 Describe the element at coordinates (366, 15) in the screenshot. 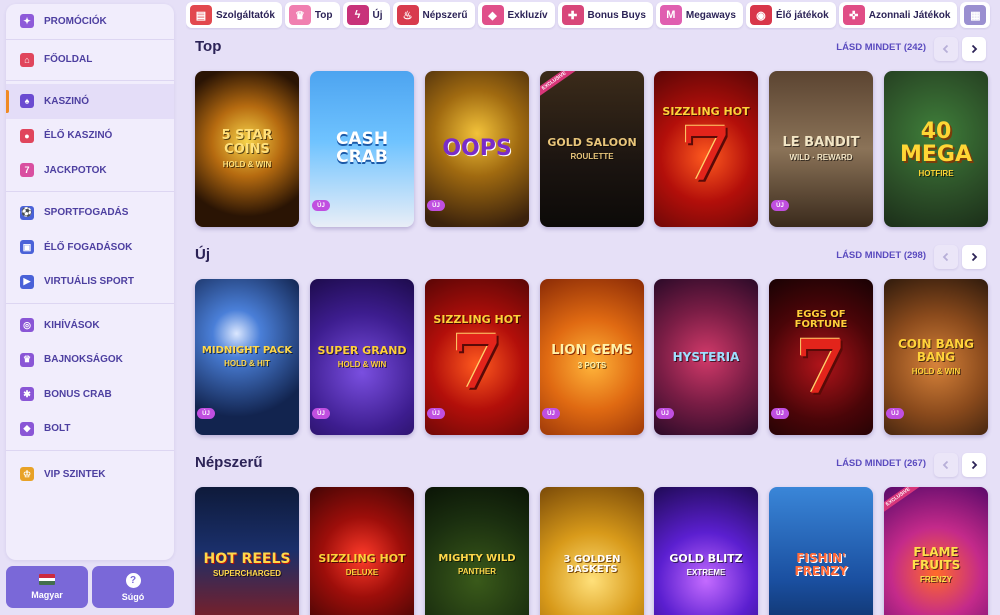

I see `category-lightning: ϟ Új` at that location.